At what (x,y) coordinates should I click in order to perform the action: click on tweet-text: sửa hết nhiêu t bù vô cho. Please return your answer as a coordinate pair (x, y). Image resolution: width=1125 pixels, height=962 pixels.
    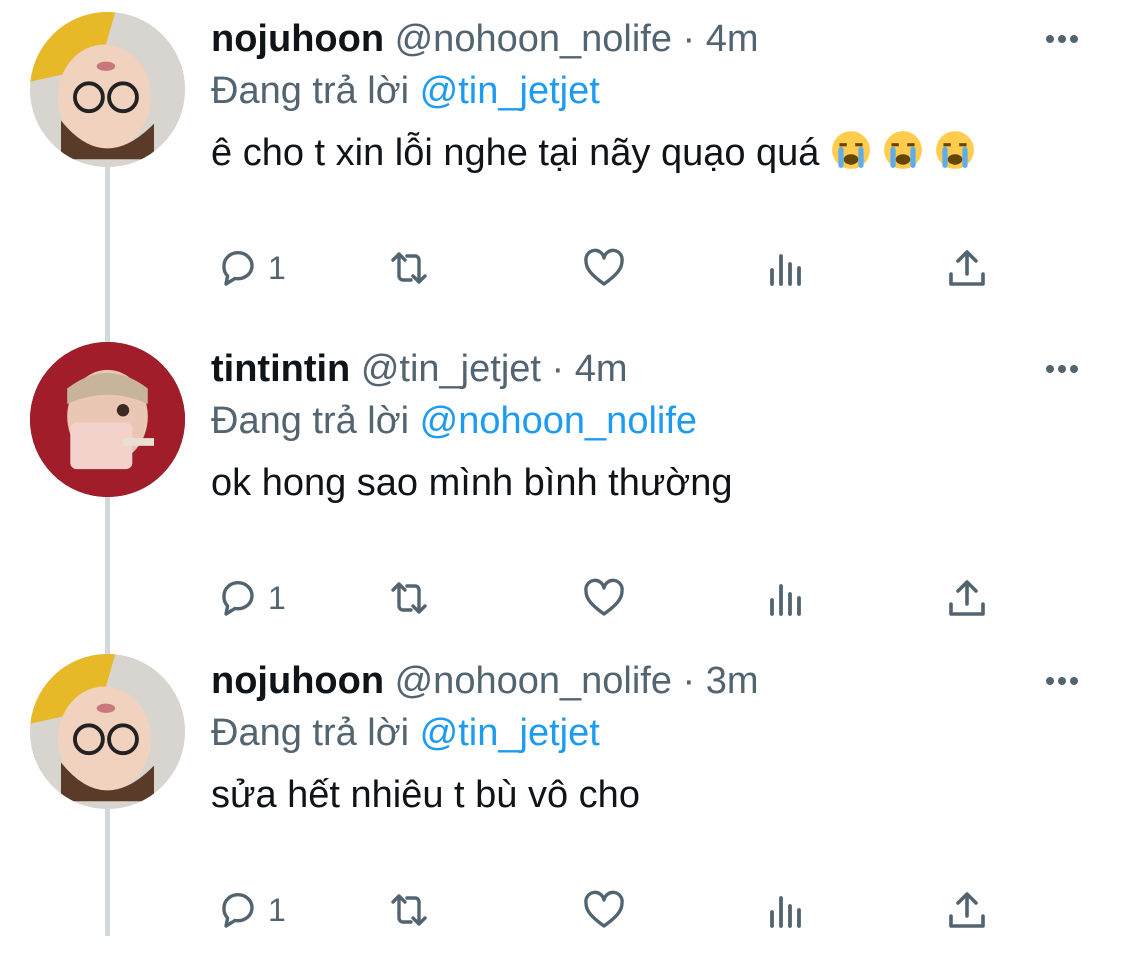
    Looking at the image, I should click on (425, 795).